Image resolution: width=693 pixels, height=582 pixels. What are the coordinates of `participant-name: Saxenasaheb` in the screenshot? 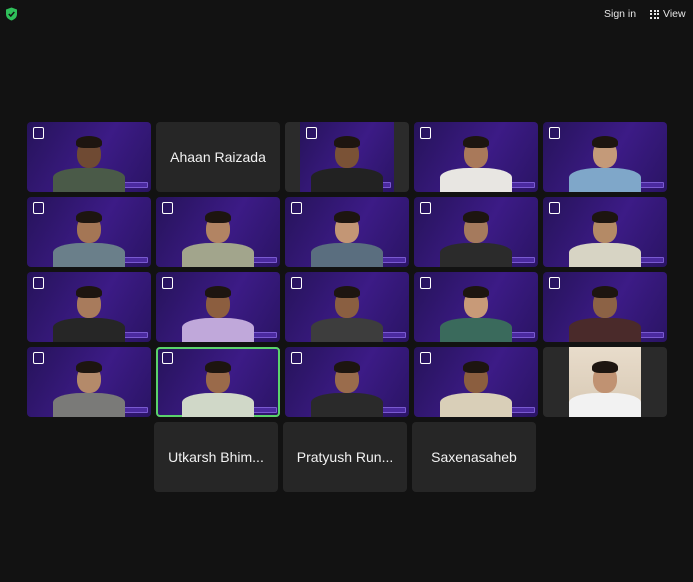 It's located at (474, 457).